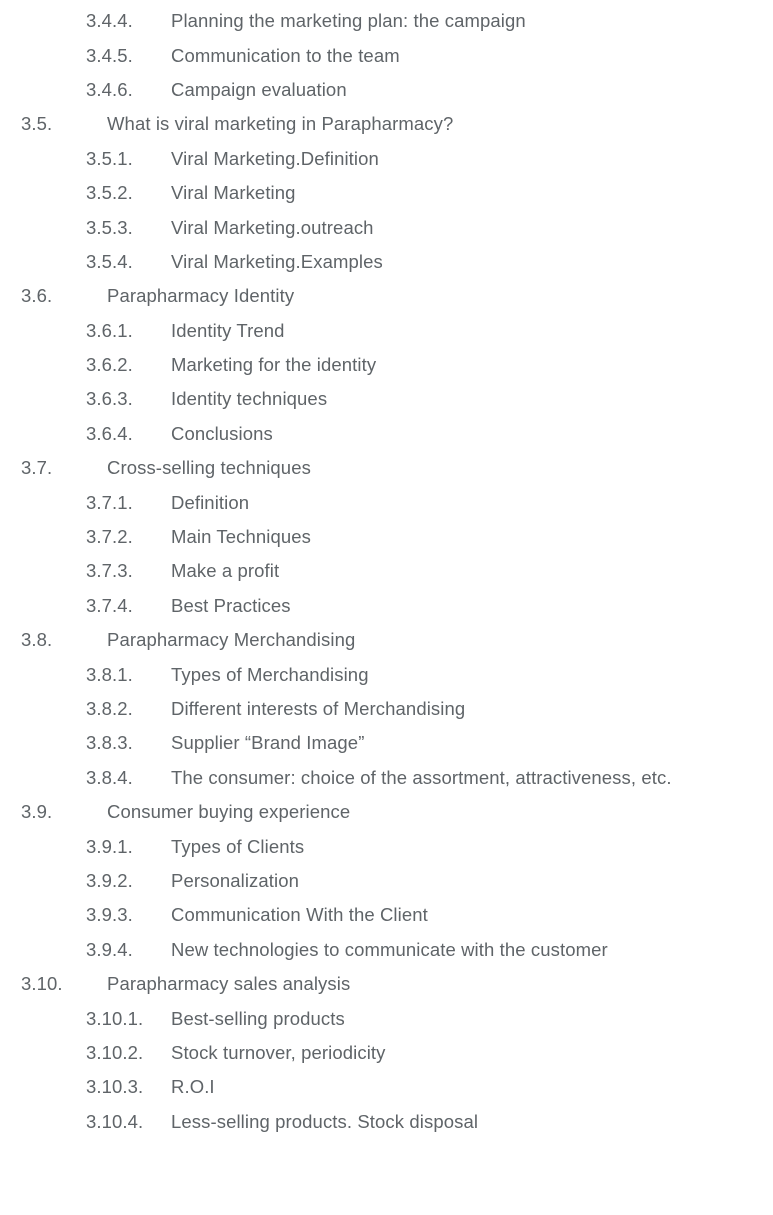  I want to click on toc-subsection-item: 3.7.4. Best Practices, so click(386, 606).